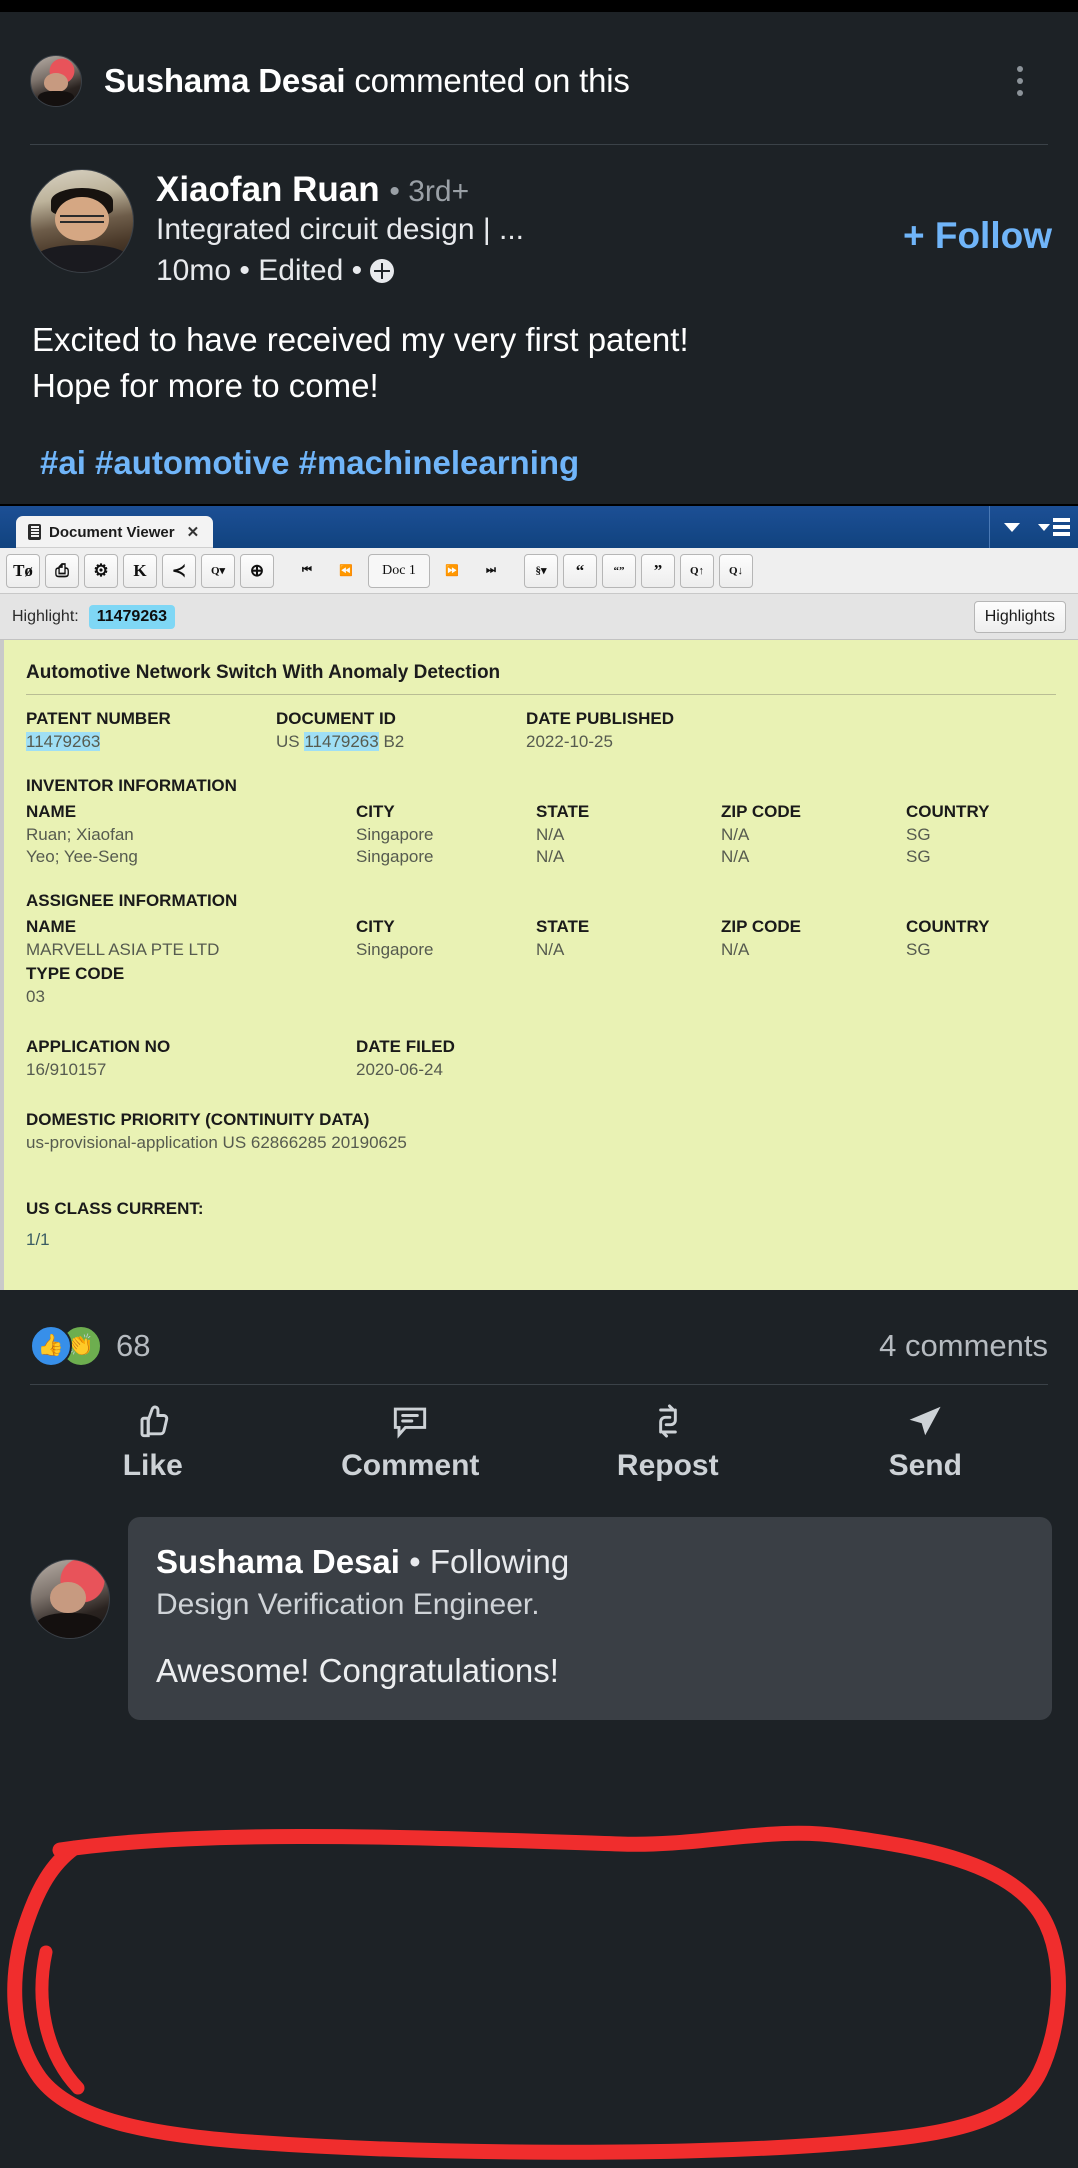 This screenshot has width=1078, height=2168. What do you see at coordinates (278, 1561) in the screenshot?
I see `comment-author-name: Sushama Desai` at bounding box center [278, 1561].